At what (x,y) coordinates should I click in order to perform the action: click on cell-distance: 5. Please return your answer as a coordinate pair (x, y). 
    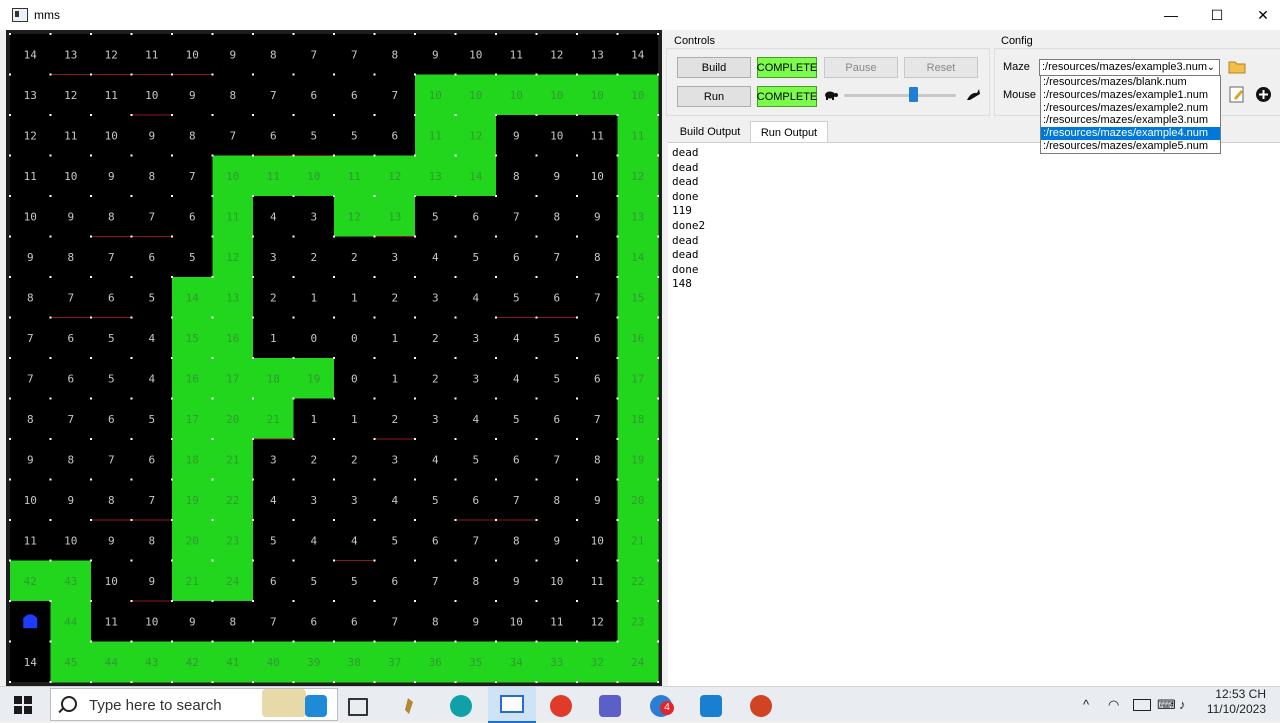
    Looking at the image, I should click on (151, 419).